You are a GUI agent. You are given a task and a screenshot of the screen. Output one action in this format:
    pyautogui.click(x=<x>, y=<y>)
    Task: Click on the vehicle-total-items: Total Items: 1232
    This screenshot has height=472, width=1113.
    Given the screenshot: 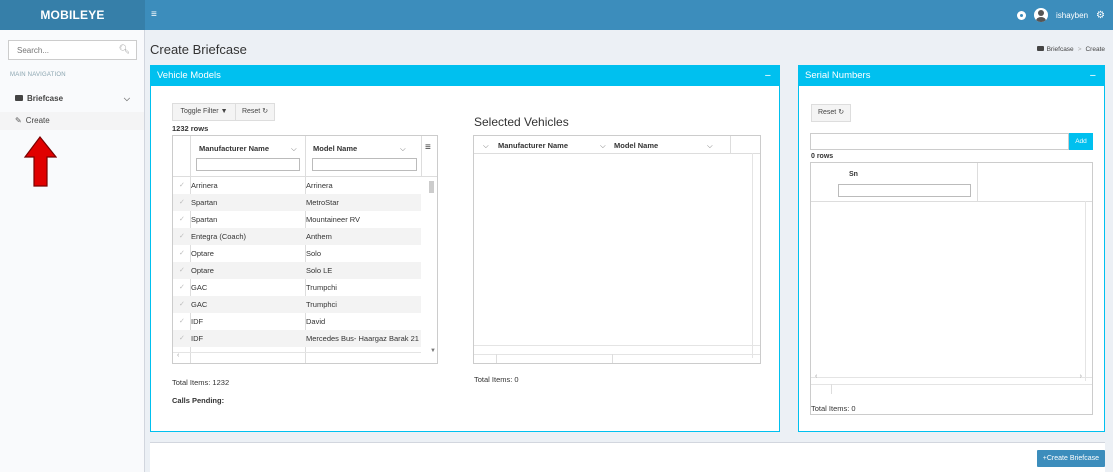 What is the action you would take?
    pyautogui.click(x=201, y=382)
    